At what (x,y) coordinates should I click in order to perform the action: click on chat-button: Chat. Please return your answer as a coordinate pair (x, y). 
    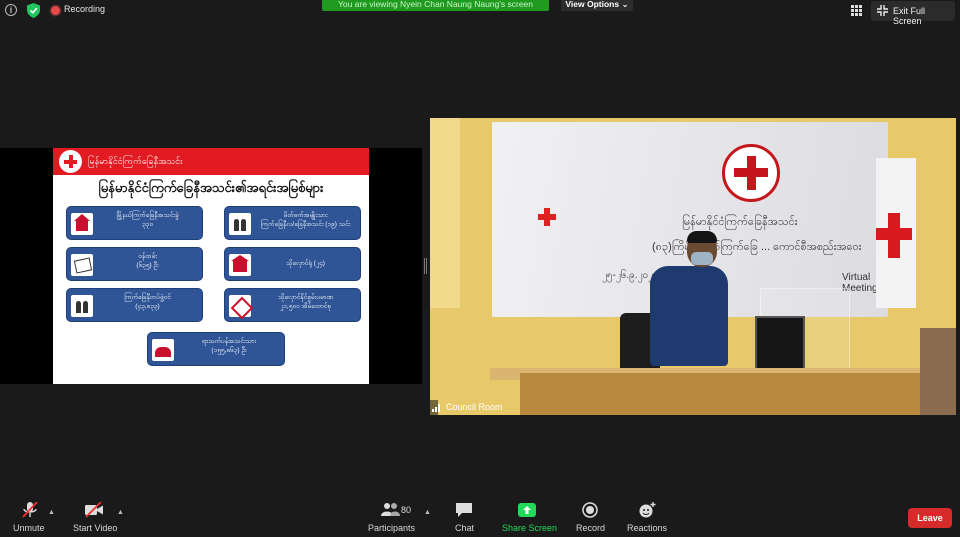
    Looking at the image, I should click on (464, 517).